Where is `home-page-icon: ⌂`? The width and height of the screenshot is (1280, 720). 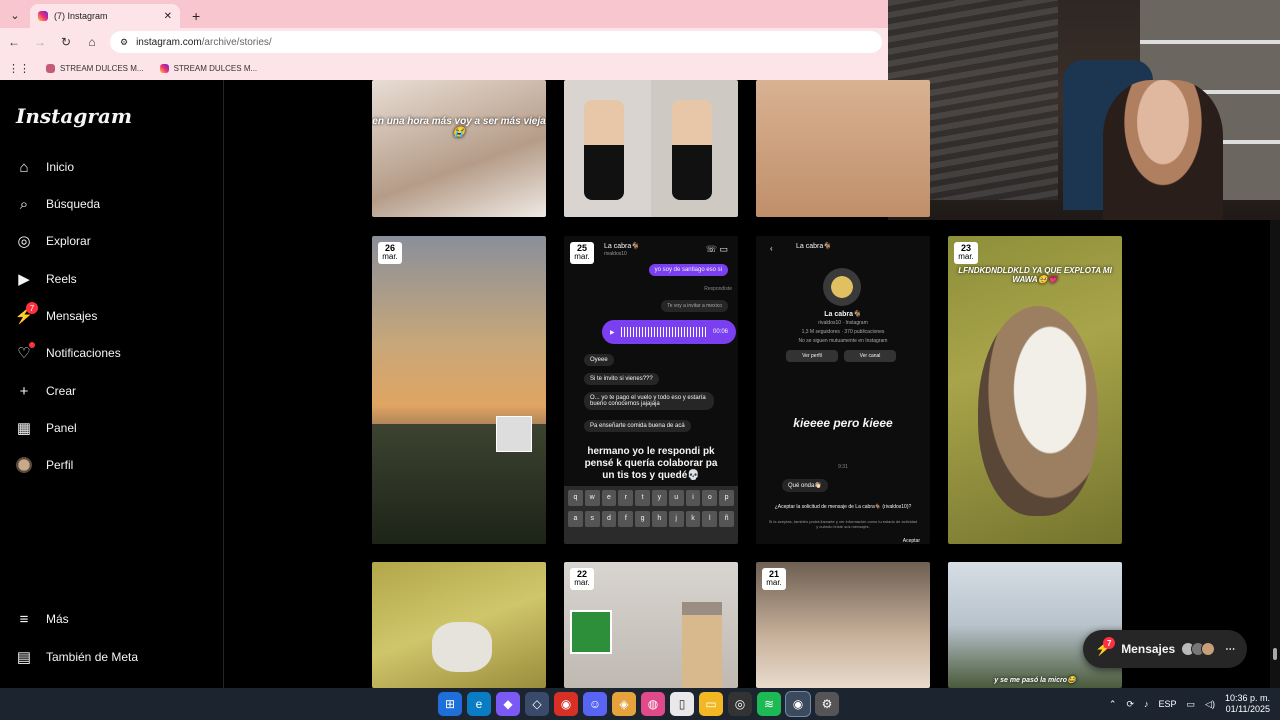 home-page-icon: ⌂ is located at coordinates (92, 42).